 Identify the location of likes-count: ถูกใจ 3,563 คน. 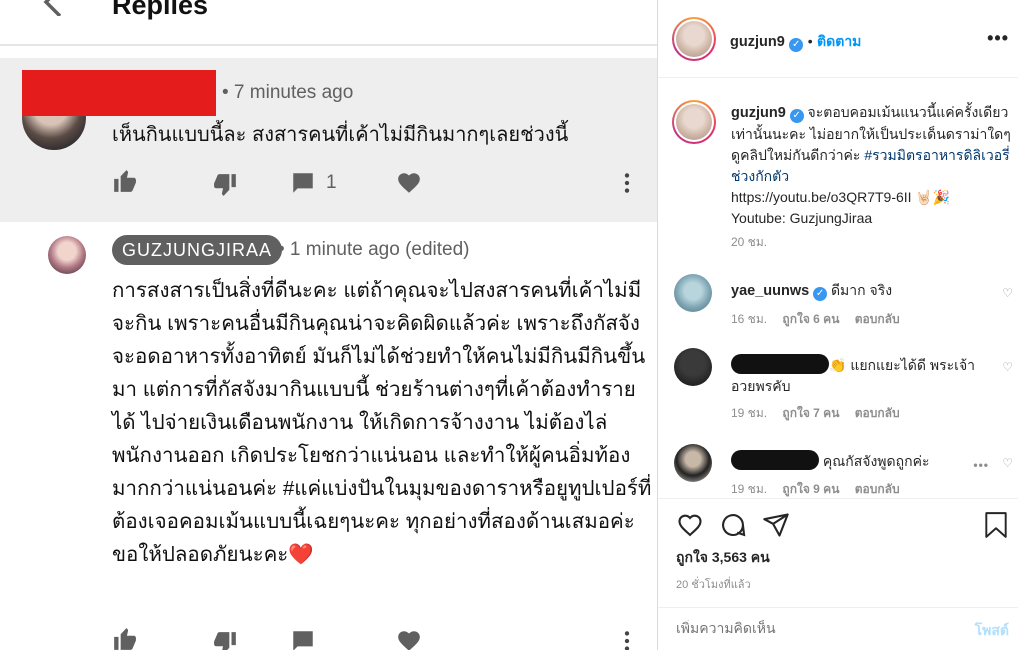
(723, 558).